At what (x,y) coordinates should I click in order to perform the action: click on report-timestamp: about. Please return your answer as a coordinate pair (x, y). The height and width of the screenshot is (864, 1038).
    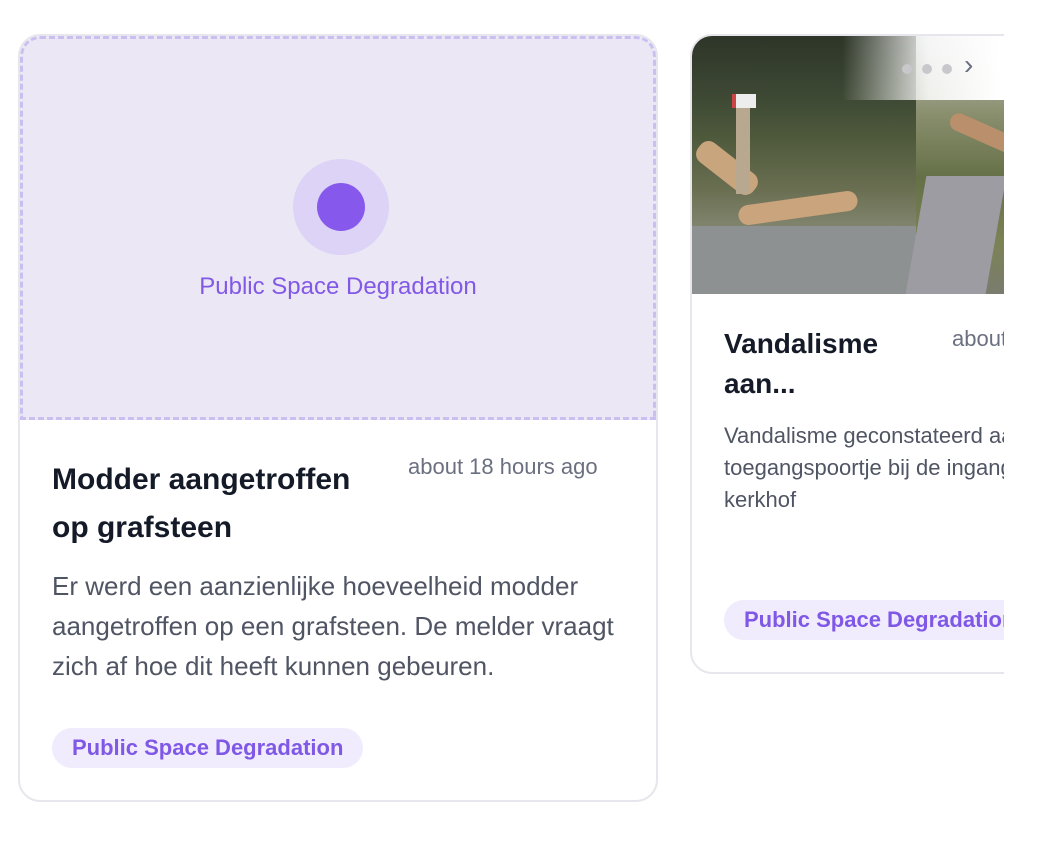
    Looking at the image, I should click on (978, 338).